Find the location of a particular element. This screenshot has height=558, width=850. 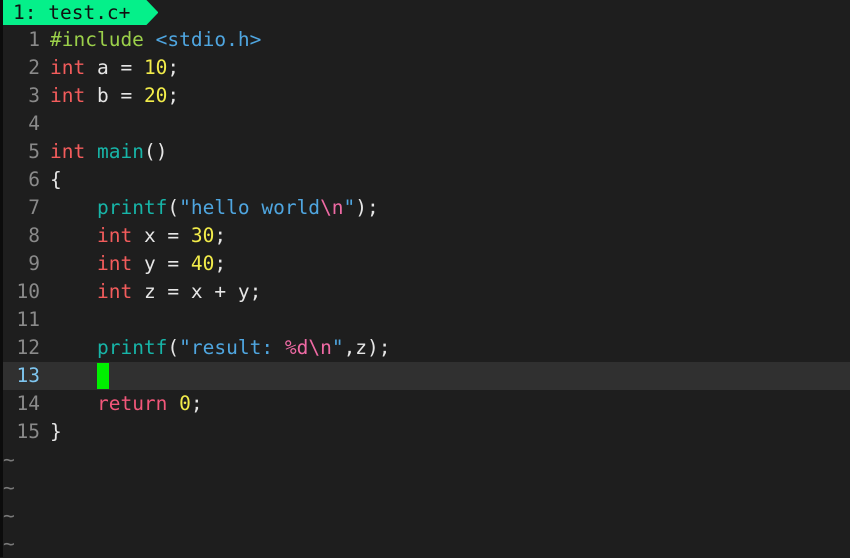

line-number: 8 is located at coordinates (34, 235).